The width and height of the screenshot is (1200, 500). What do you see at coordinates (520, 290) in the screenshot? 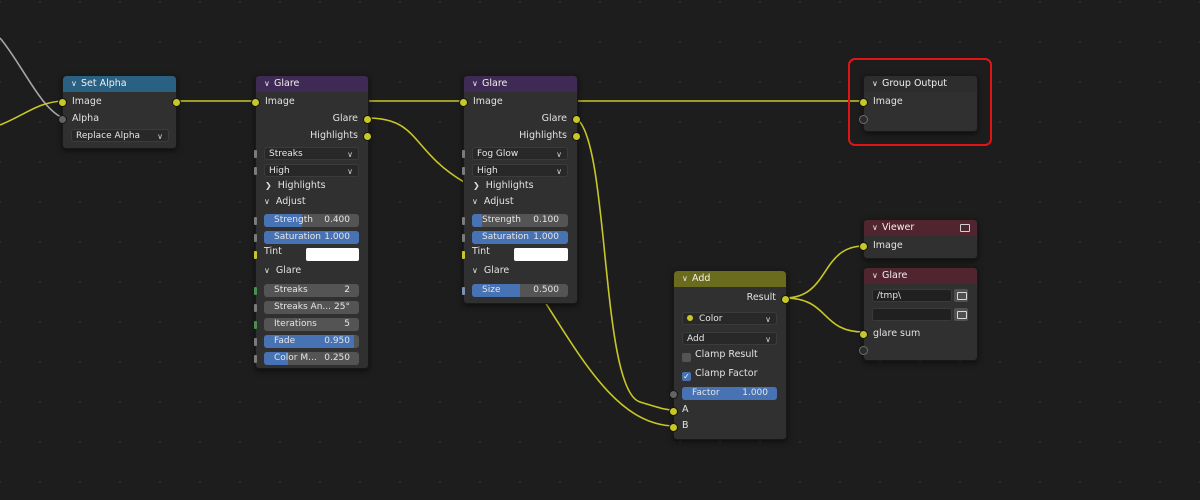
I see `size-slider: Size 0.500` at bounding box center [520, 290].